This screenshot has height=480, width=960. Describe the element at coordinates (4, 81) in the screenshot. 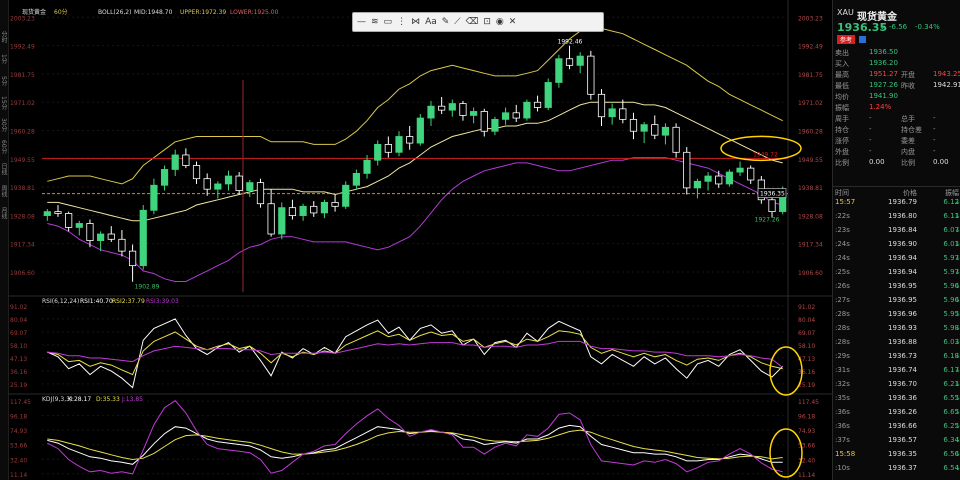

I see `period-button: 5分` at that location.